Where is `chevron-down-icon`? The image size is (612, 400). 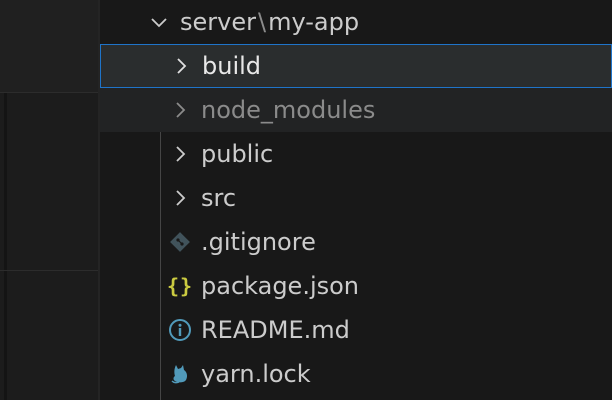
chevron-down-icon is located at coordinates (159, 22).